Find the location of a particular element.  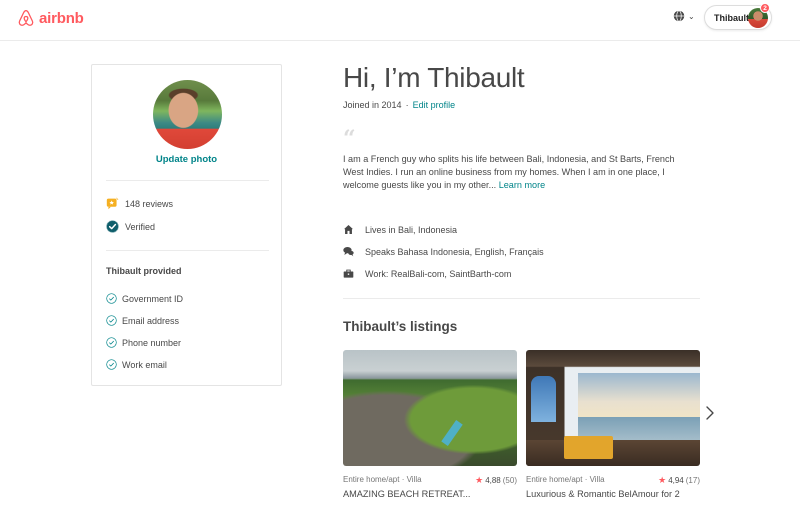

quote-icon: “ is located at coordinates (349, 139).